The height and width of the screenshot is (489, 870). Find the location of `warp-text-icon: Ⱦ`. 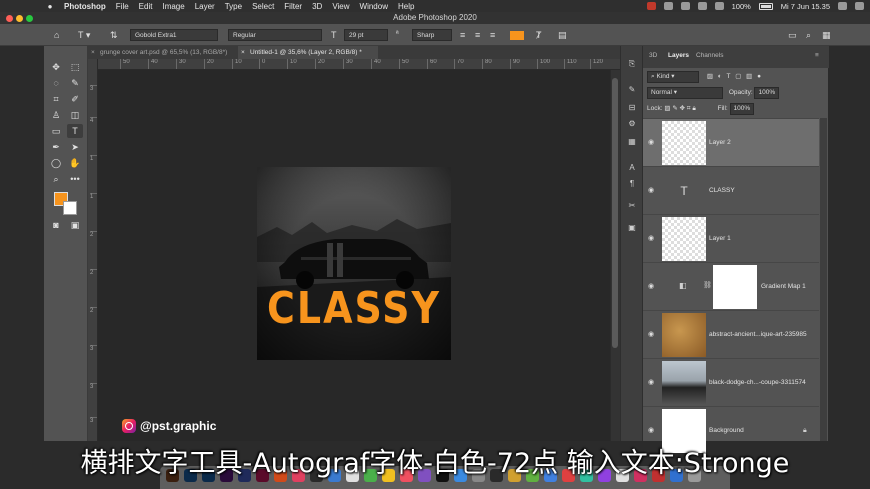

warp-text-icon: Ⱦ is located at coordinates (539, 35).